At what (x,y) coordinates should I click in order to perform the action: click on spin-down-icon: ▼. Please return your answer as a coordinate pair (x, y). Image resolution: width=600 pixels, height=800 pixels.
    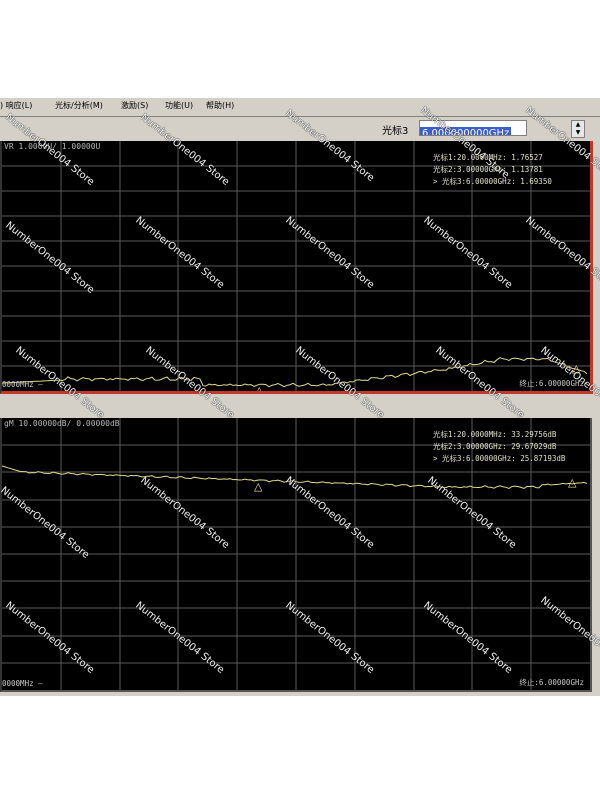
    Looking at the image, I should click on (578, 133).